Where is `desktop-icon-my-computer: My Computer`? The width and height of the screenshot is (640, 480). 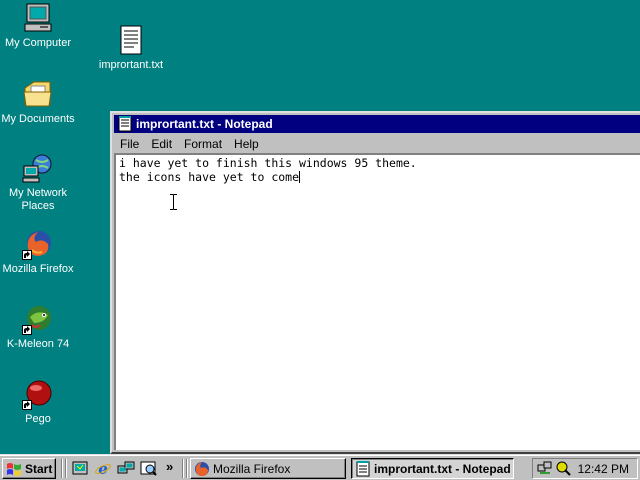
desktop-icon-my-computer: My Computer is located at coordinates (38, 26).